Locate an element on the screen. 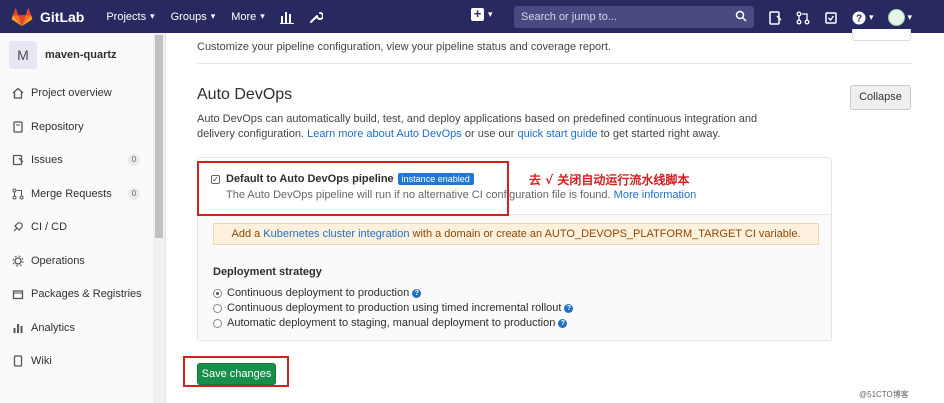 The width and height of the screenshot is (944, 403). sidebar-item-merge-requests: Merge Requests 0 is located at coordinates (77, 194).